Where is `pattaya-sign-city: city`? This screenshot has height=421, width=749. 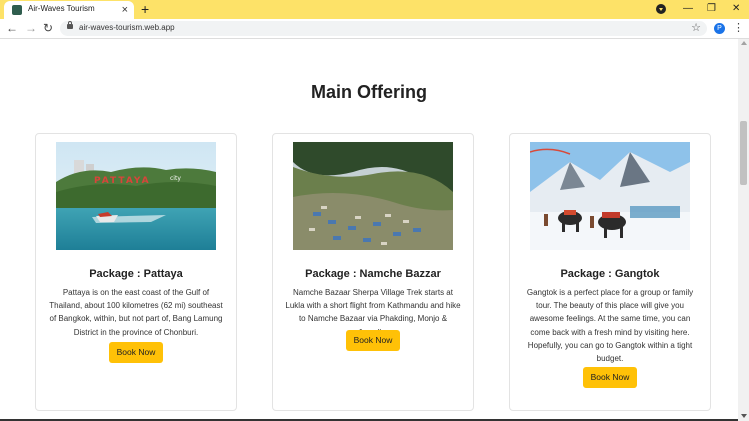
pattaya-sign-city: city is located at coordinates (175, 178).